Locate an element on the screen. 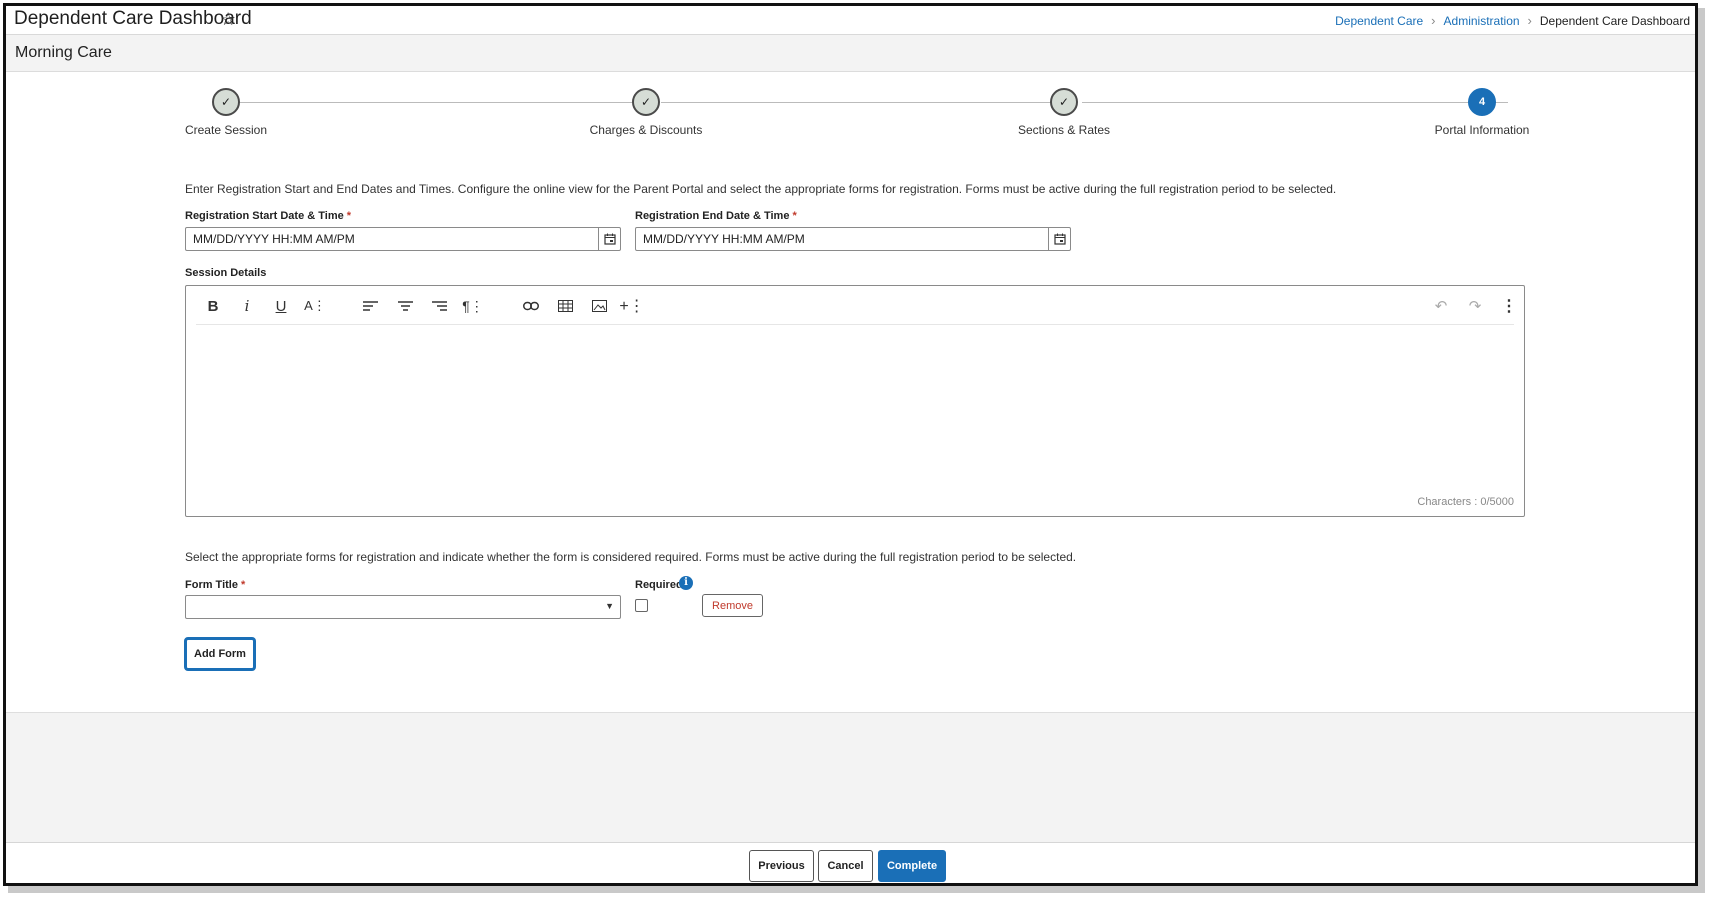  step-label: Sections & Rates is located at coordinates (1064, 130).